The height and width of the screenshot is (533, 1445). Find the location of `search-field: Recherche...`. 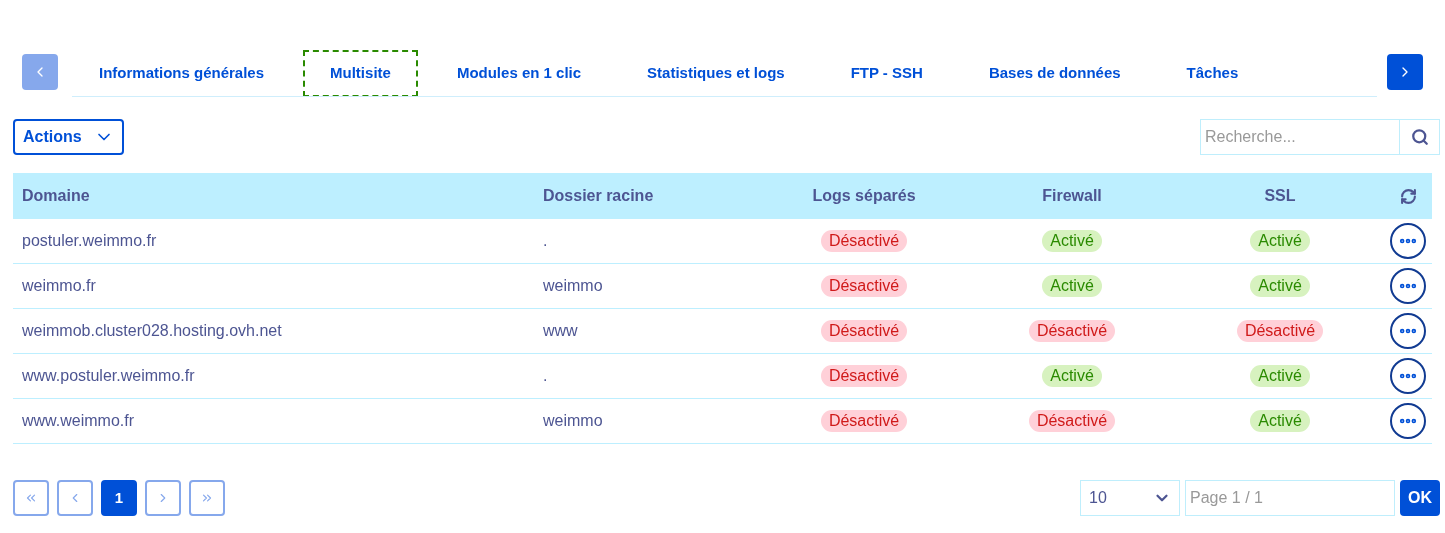

search-field: Recherche... is located at coordinates (1300, 137).